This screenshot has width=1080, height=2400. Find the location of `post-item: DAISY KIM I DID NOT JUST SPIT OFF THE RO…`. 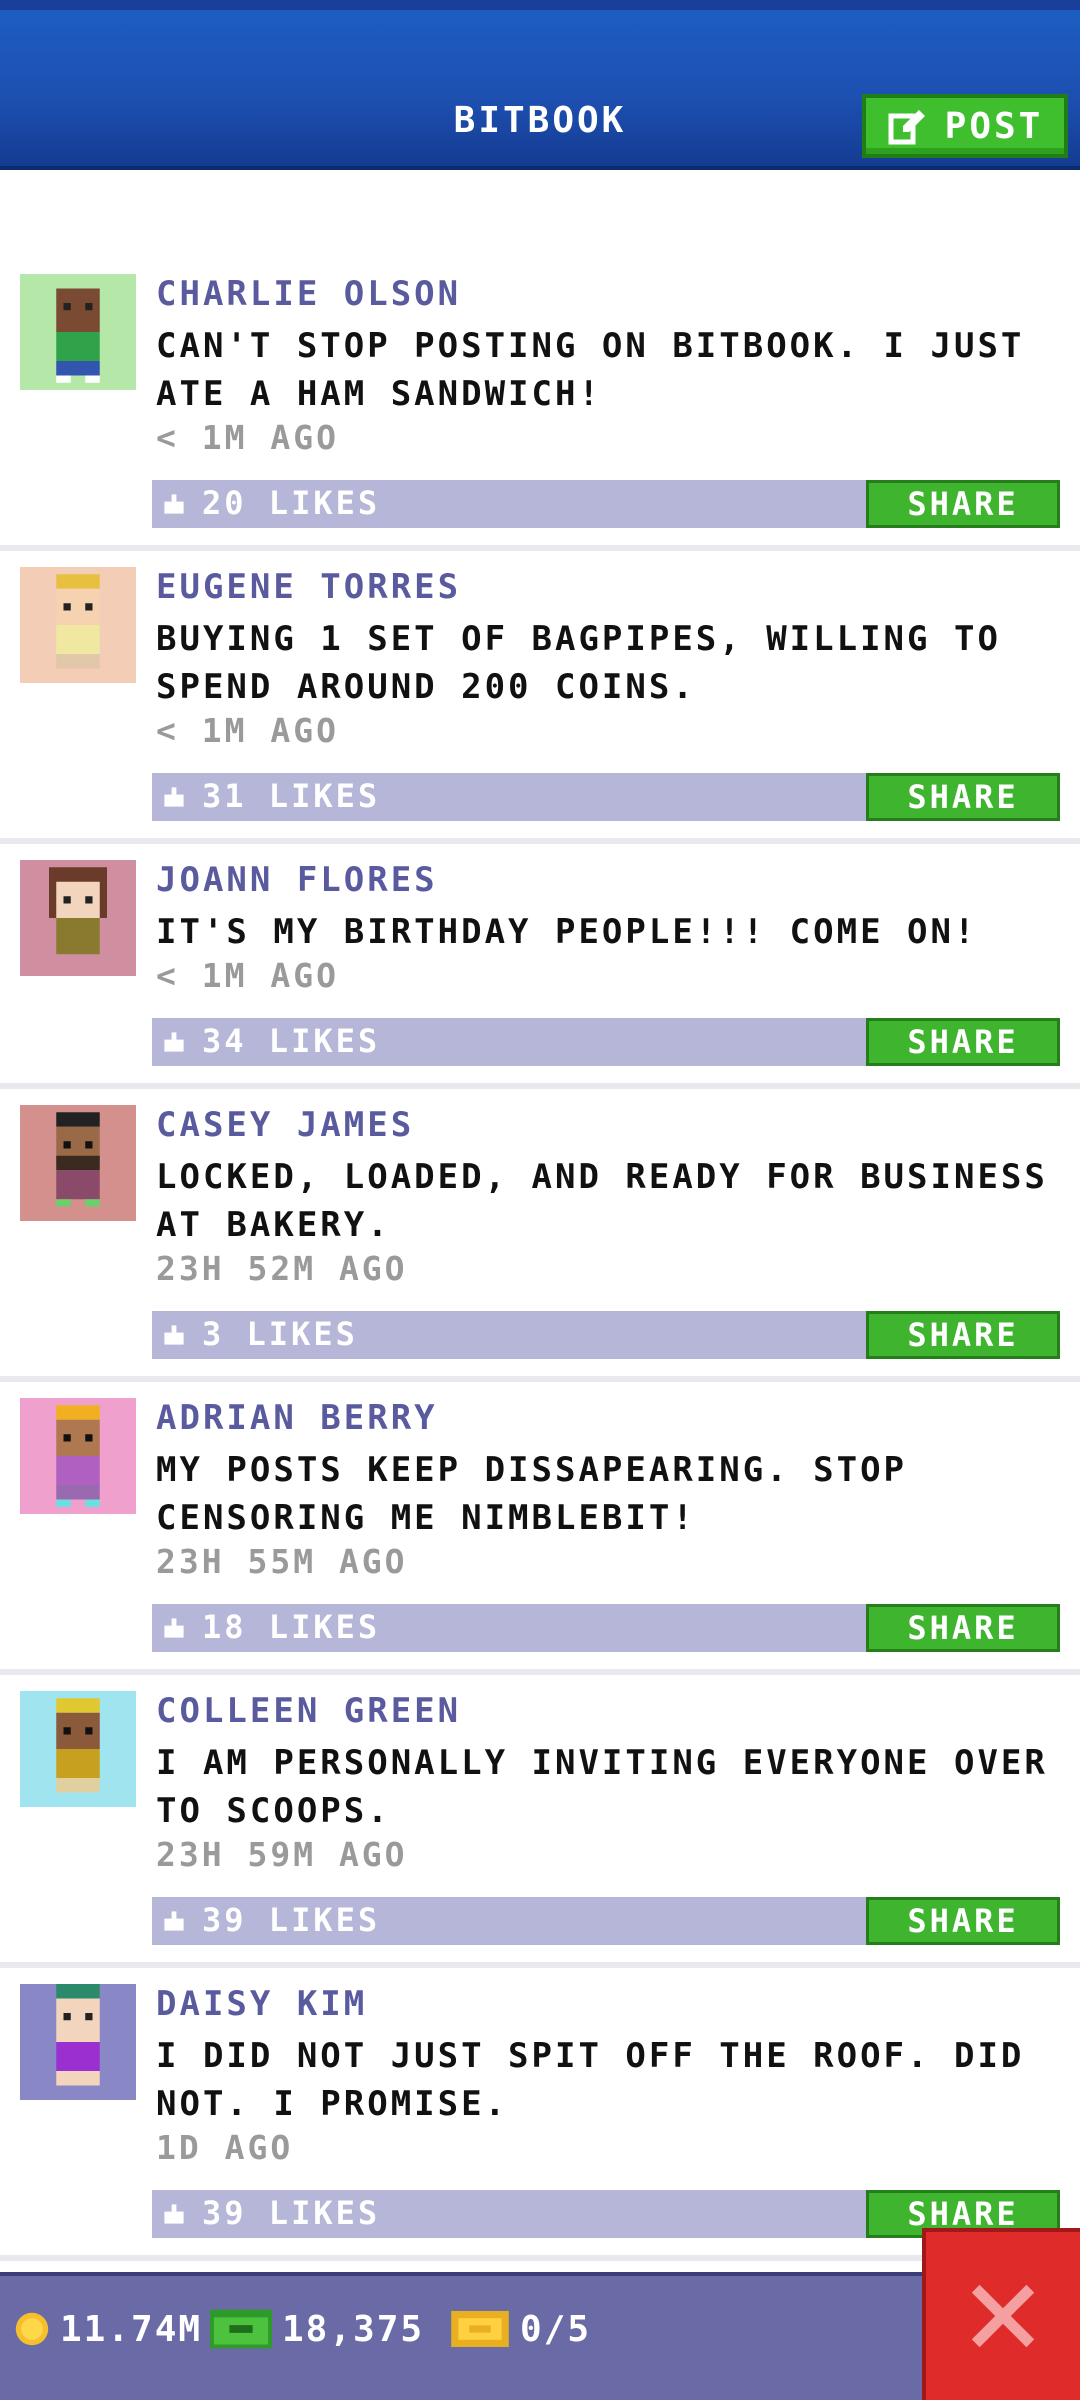

post-item: DAISY KIM I DID NOT JUST SPIT OFF THE RO… is located at coordinates (540, 2122).